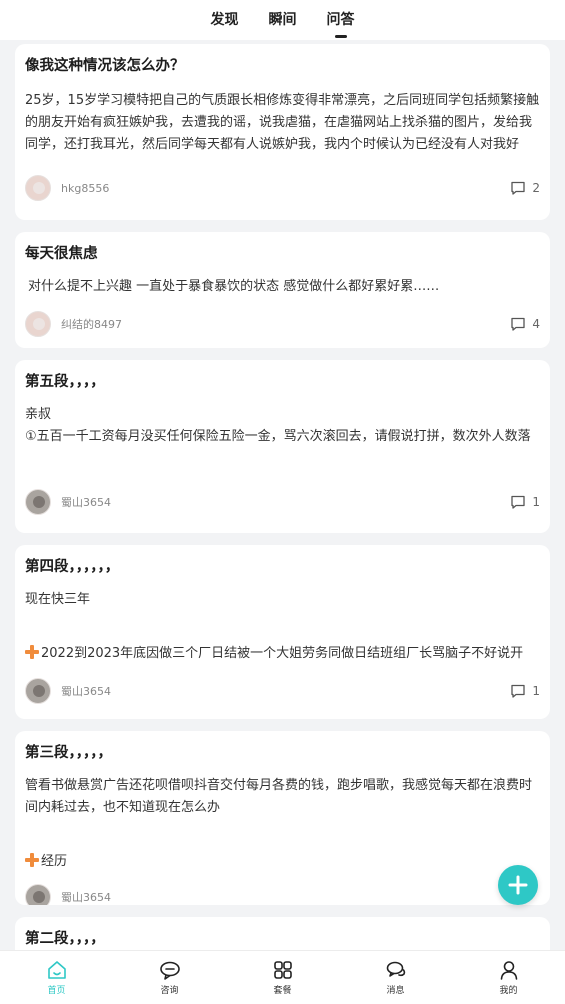 The width and height of the screenshot is (565, 1004). Describe the element at coordinates (282, 851) in the screenshot. I see `question-extra-line: 经历` at that location.